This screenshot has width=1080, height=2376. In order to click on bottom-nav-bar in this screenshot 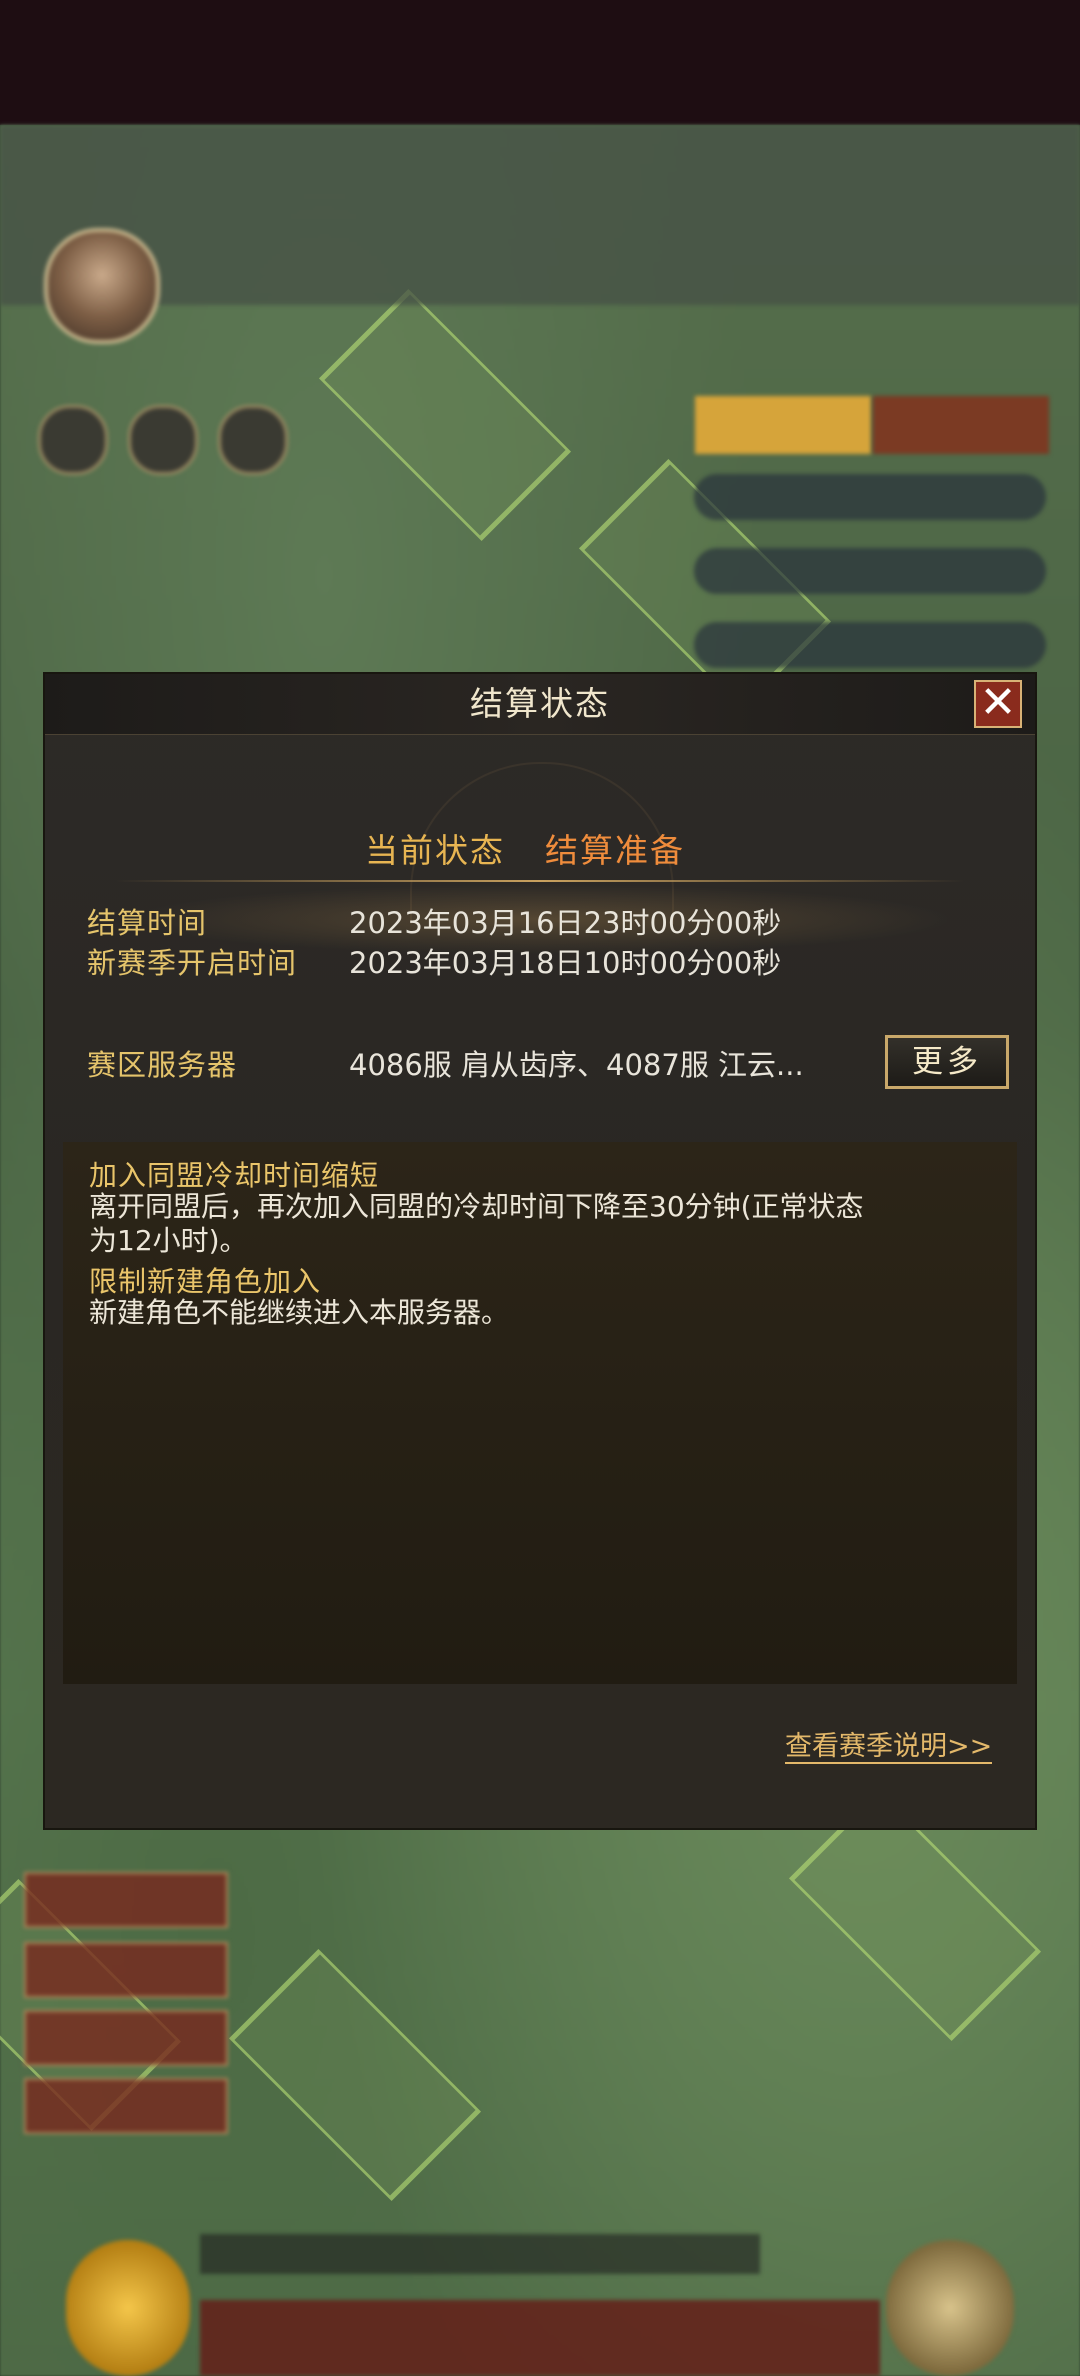, I will do `click(540, 2338)`.